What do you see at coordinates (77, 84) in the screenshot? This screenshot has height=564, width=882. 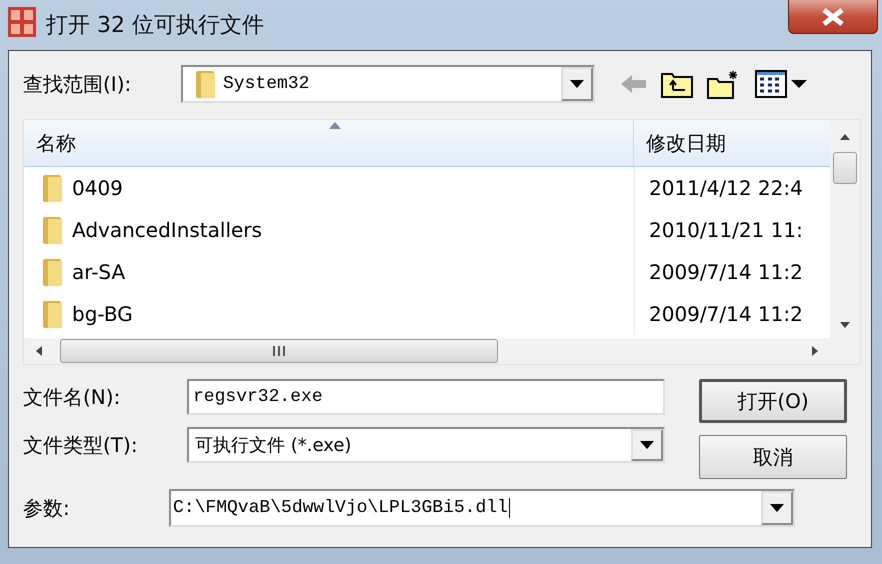 I see `look-in-label: 查找范围(I):` at bounding box center [77, 84].